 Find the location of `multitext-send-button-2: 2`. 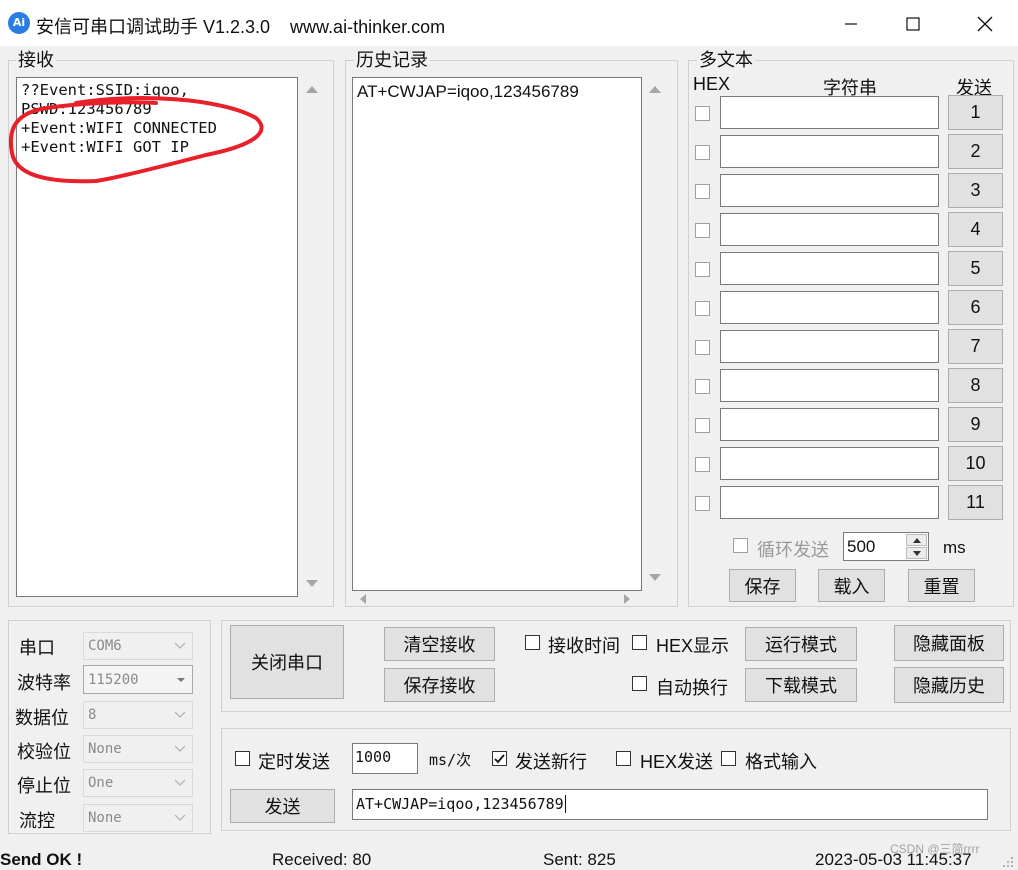

multitext-send-button-2: 2 is located at coordinates (975, 151).